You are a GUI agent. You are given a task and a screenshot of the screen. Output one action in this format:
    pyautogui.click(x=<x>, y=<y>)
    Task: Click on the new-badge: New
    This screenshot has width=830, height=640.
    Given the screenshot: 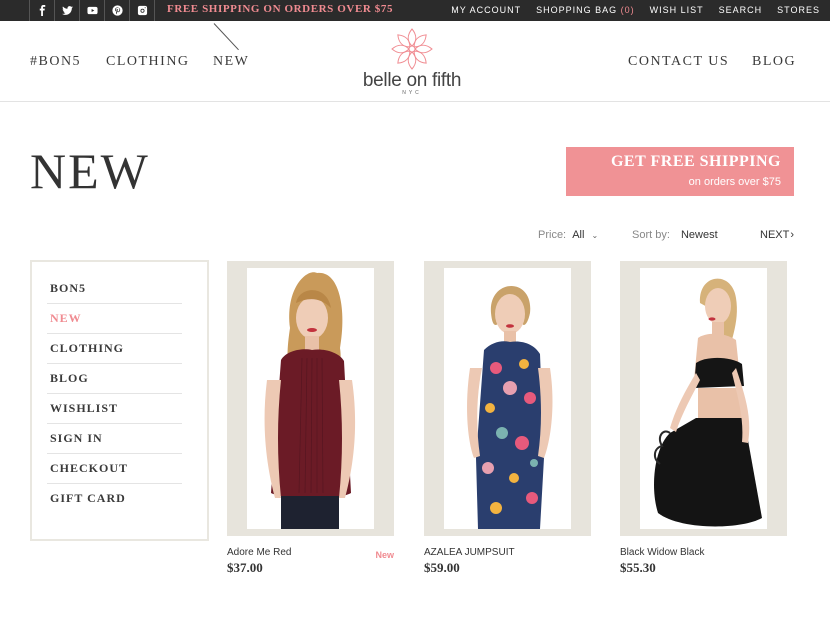 What is the action you would take?
    pyautogui.click(x=384, y=555)
    